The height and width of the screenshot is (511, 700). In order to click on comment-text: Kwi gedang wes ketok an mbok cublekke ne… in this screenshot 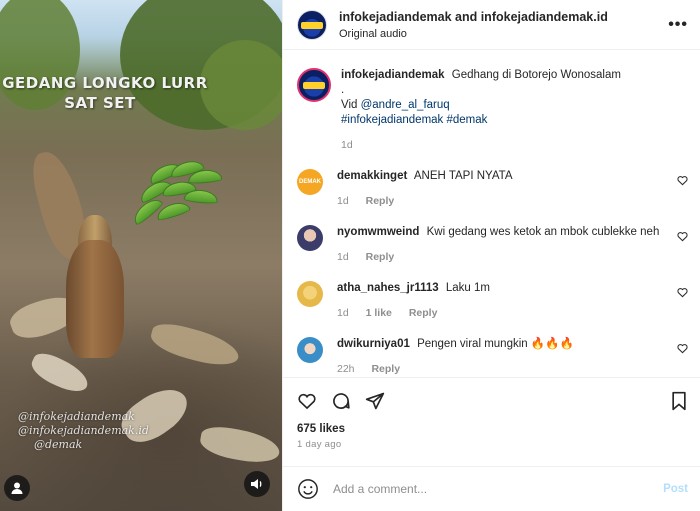, I will do `click(543, 232)`.